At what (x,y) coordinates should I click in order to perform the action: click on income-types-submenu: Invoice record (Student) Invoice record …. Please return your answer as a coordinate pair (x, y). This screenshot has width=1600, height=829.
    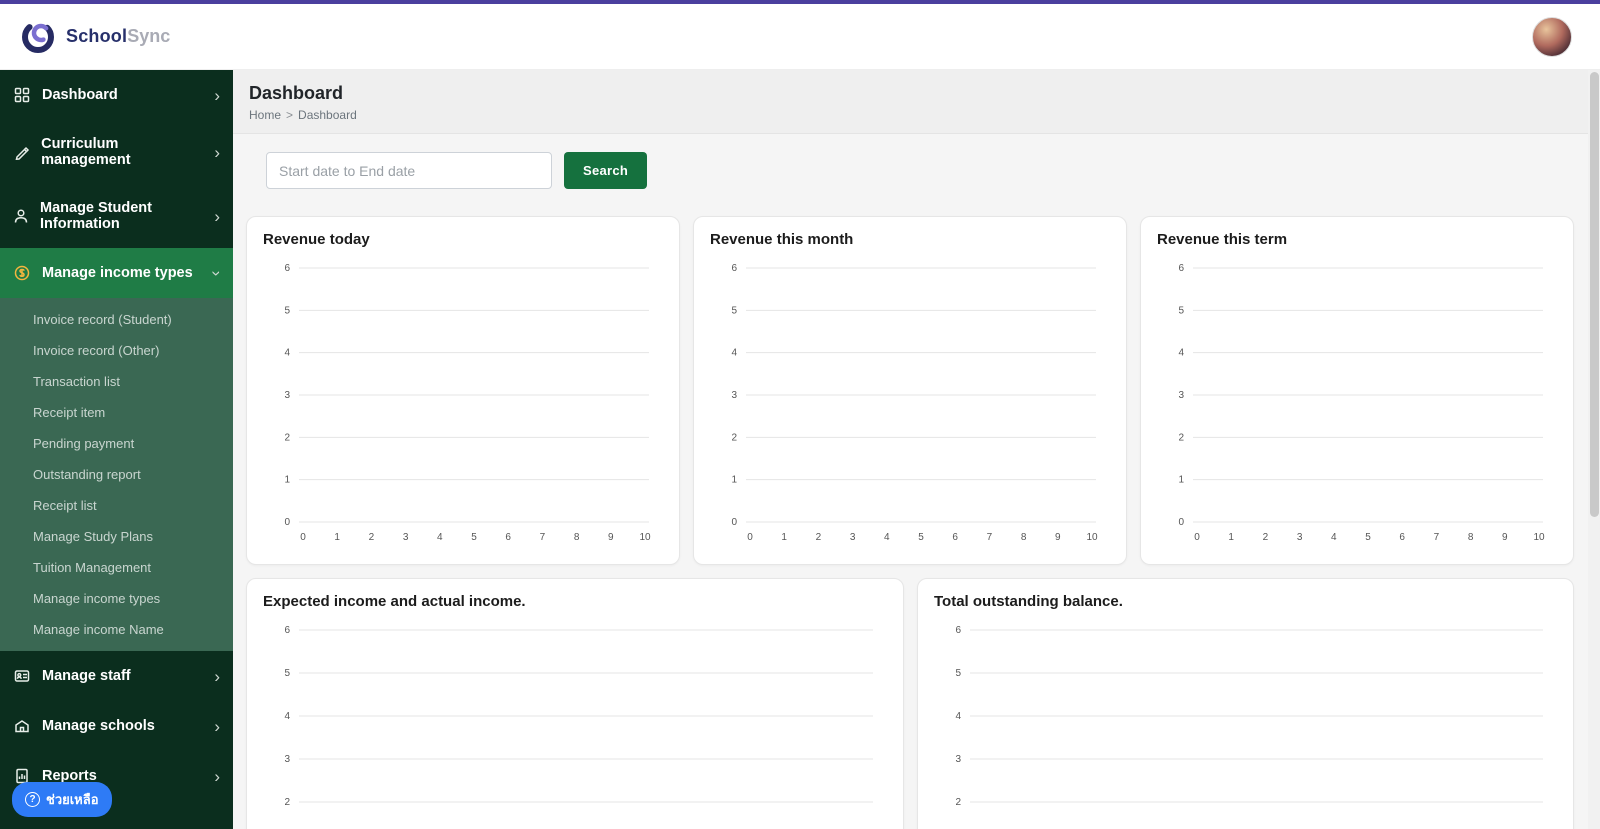
    Looking at the image, I should click on (116, 474).